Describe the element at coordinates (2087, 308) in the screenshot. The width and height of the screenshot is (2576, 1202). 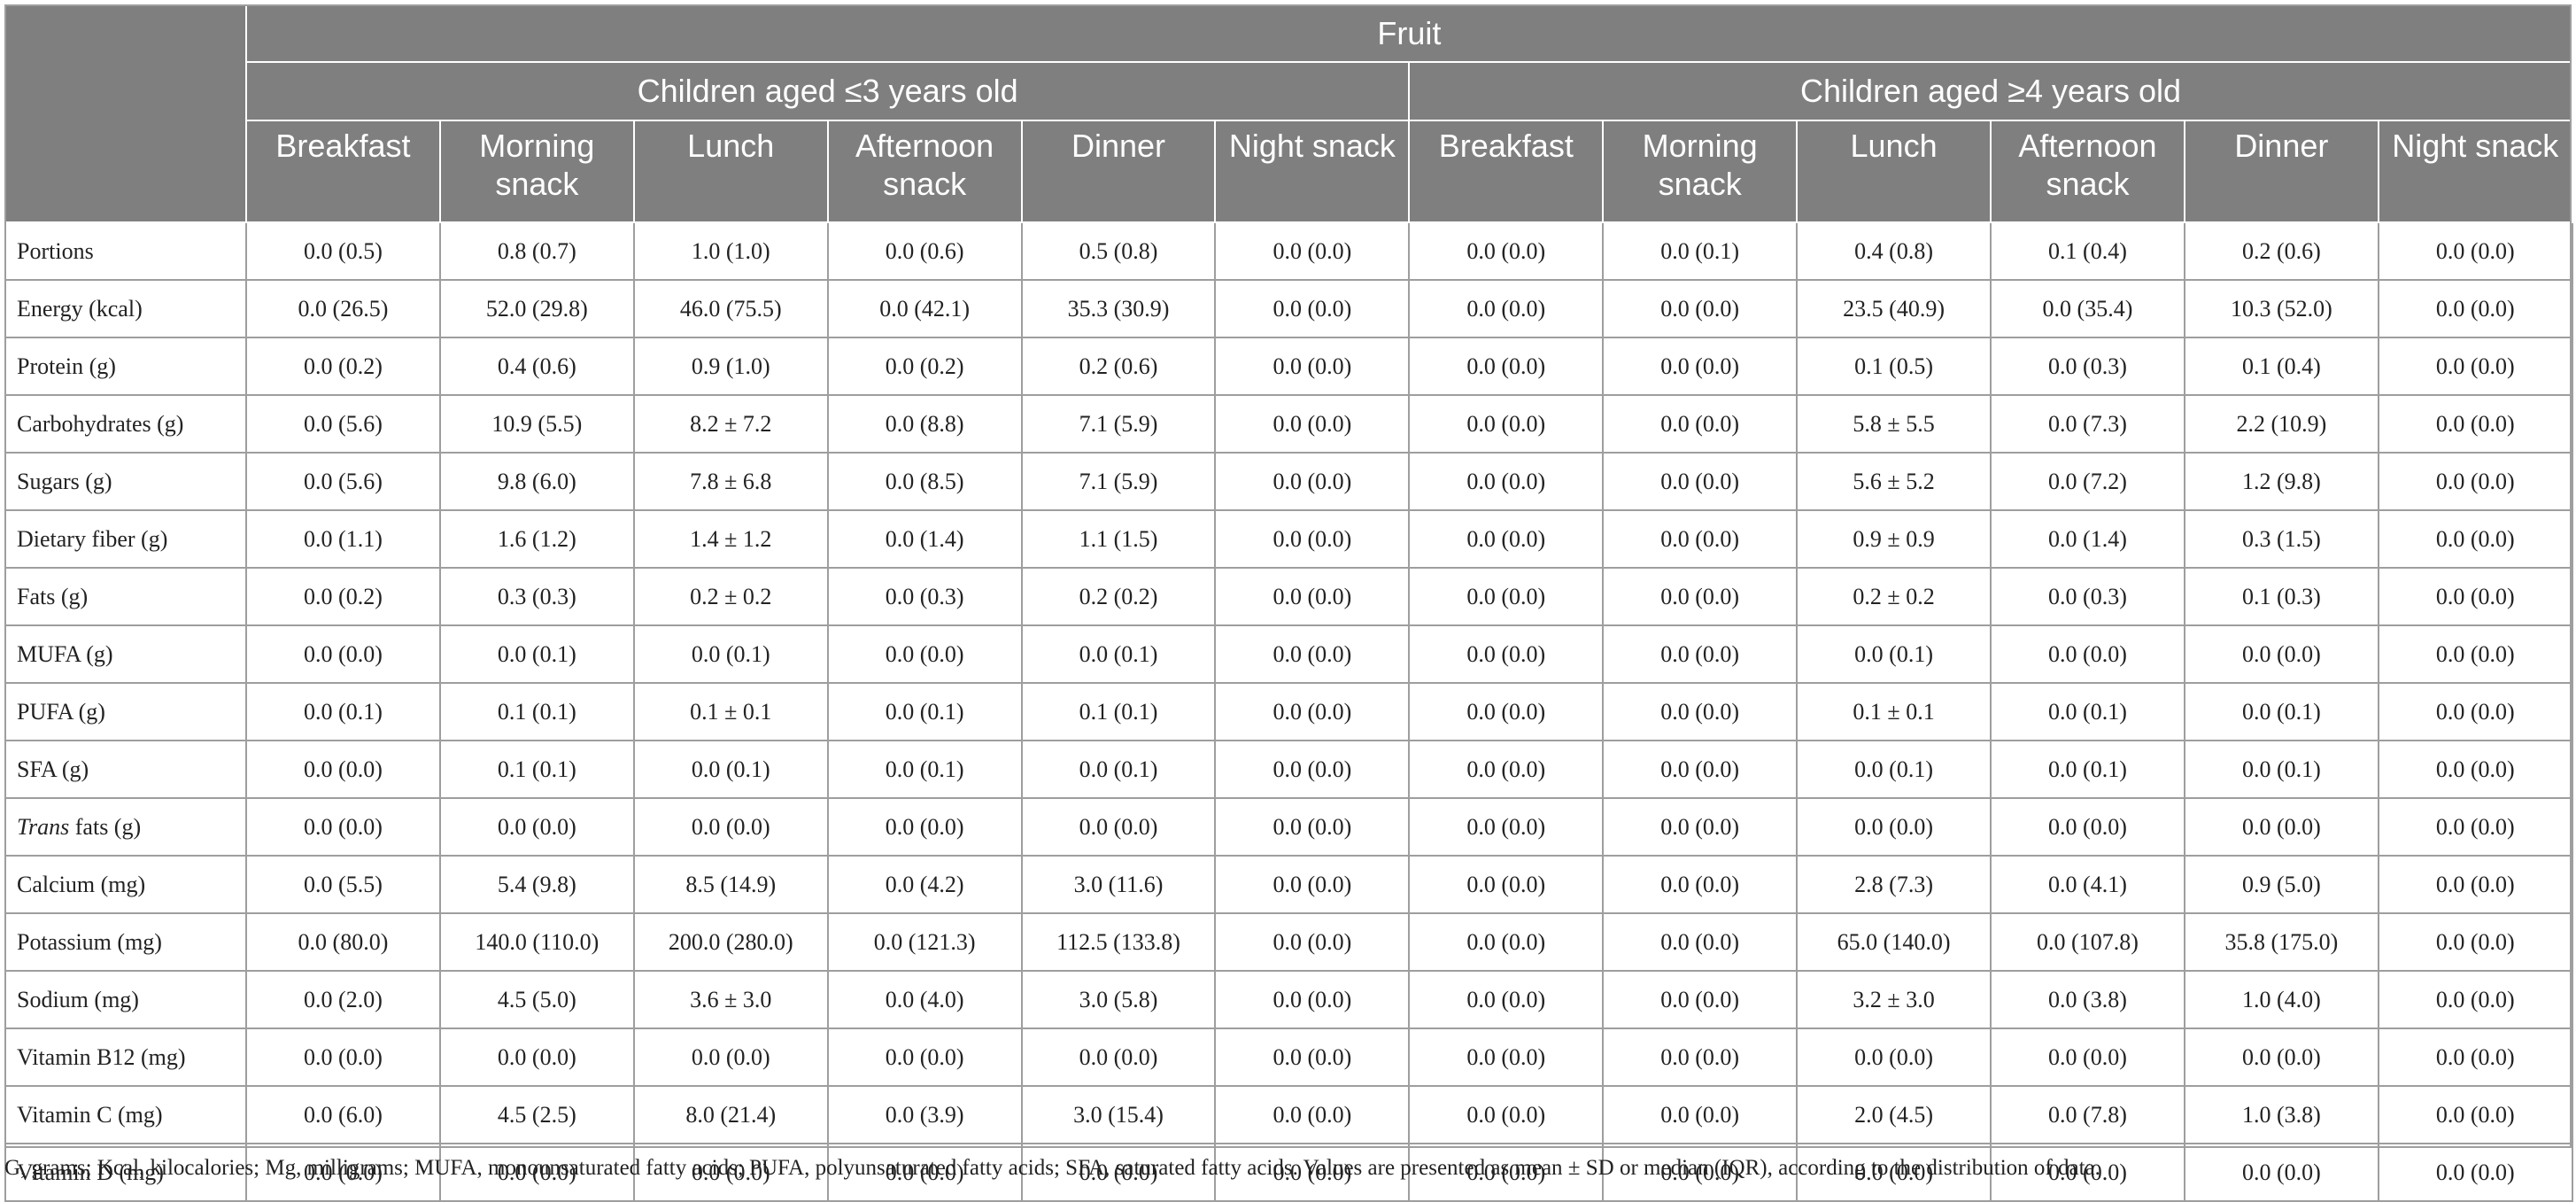
I see `table-cell: 0.0 (35.4)` at that location.